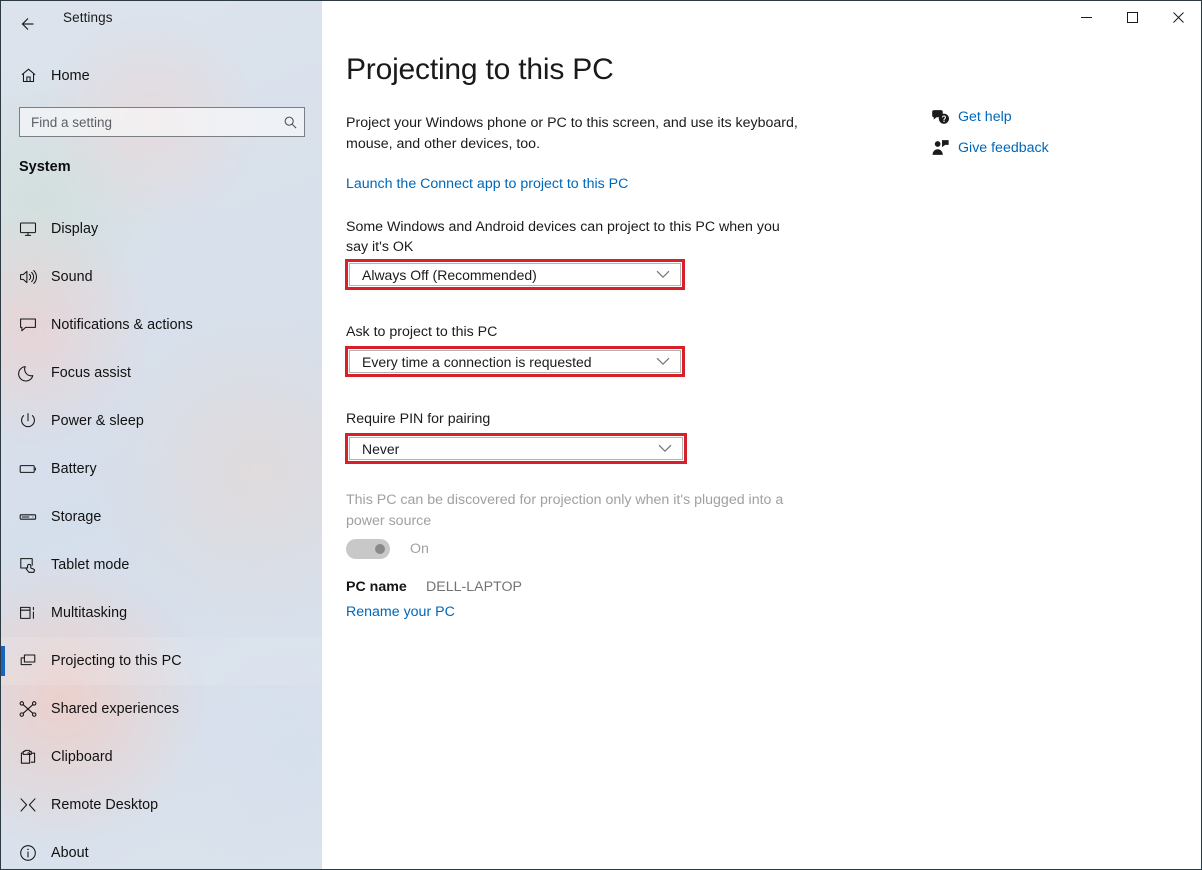 This screenshot has width=1202, height=870. Describe the element at coordinates (75, 229) in the screenshot. I see `sidebar-item-label: Display` at that location.